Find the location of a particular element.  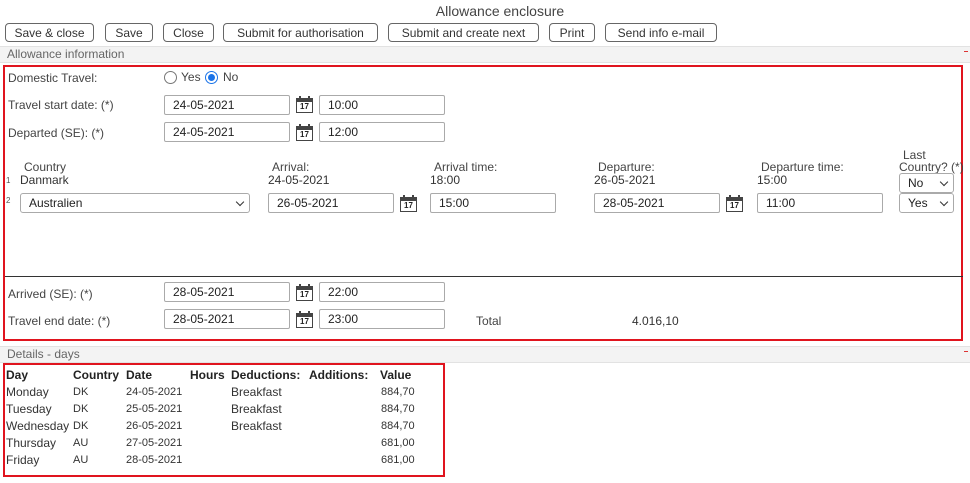

submit-for-authorisation-button: Submit for authorisation is located at coordinates (300, 32).